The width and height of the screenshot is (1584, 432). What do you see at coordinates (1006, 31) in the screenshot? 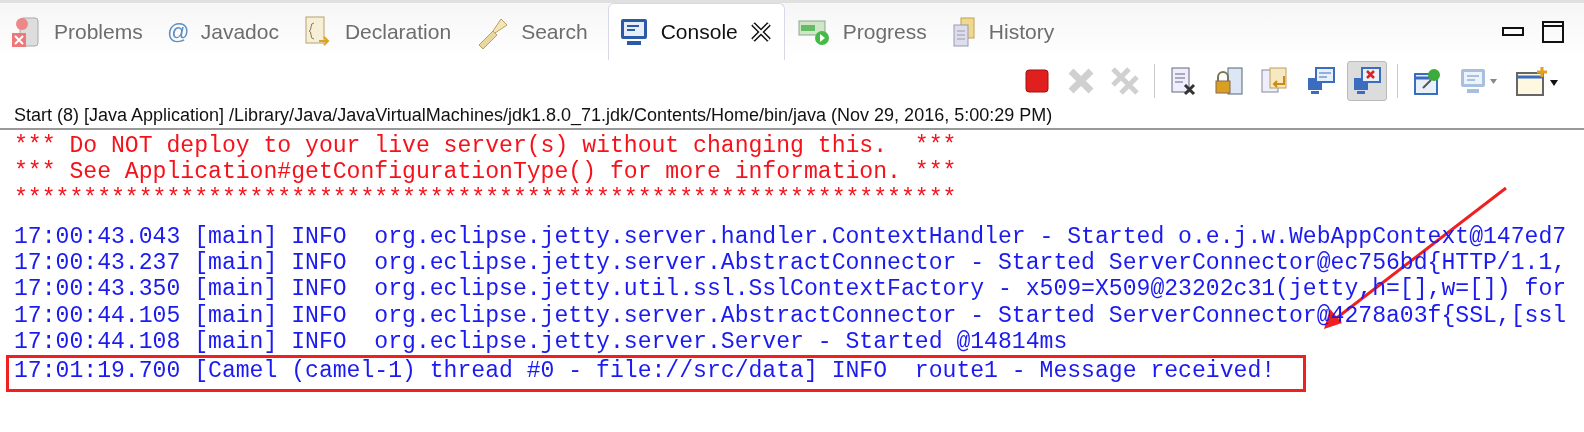
I see `view-tab: History` at bounding box center [1006, 31].